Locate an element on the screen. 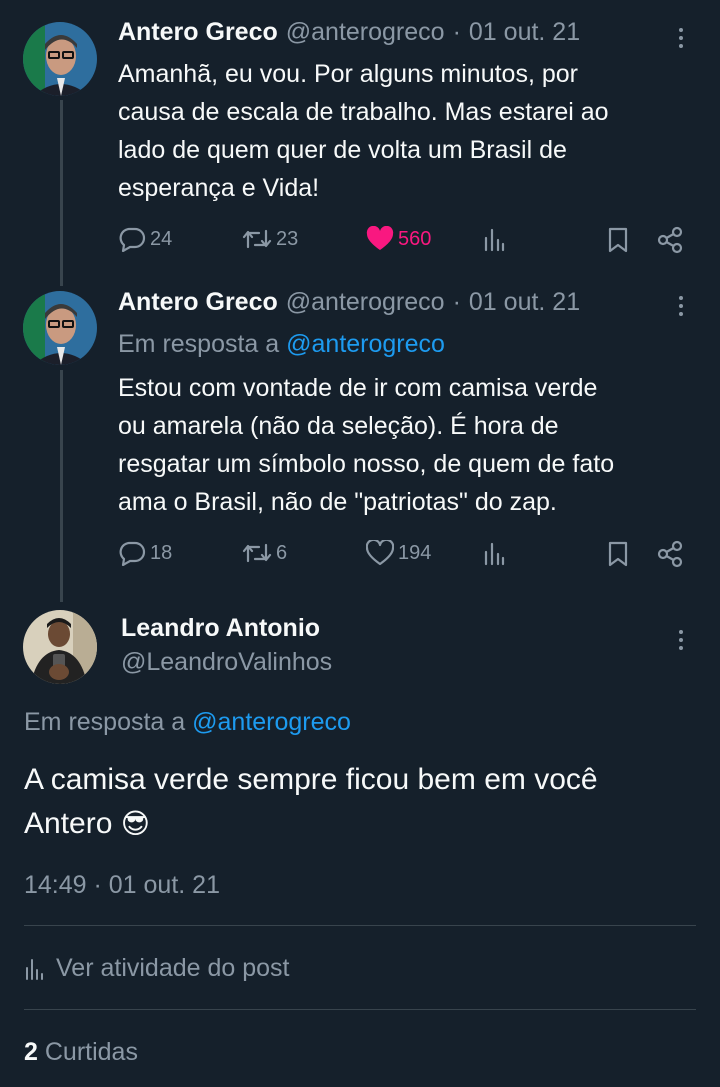  tweet-2-share-button is located at coordinates (670, 554).